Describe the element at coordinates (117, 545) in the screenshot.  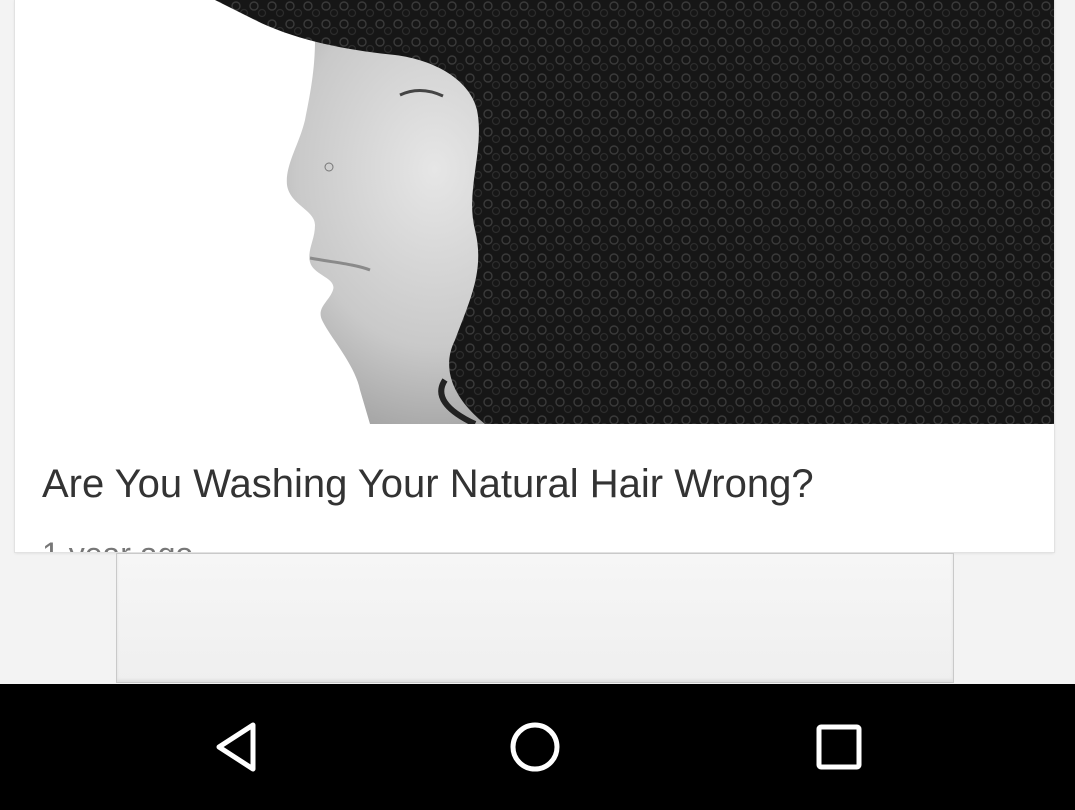
I see `article-timestamp: 1 year ago` at that location.